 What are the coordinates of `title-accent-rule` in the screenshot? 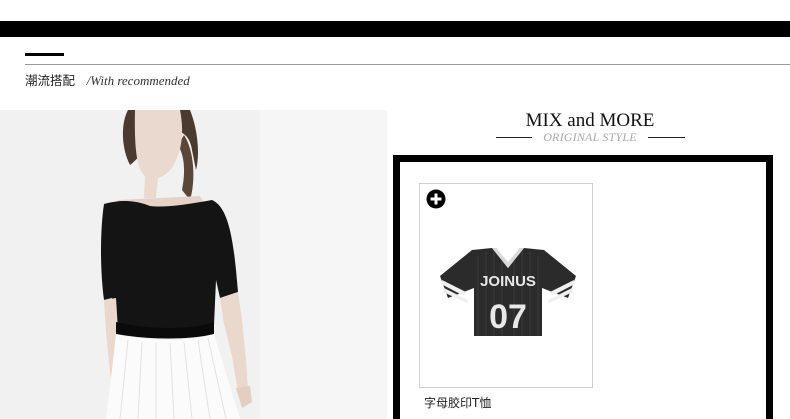 It's located at (44, 54).